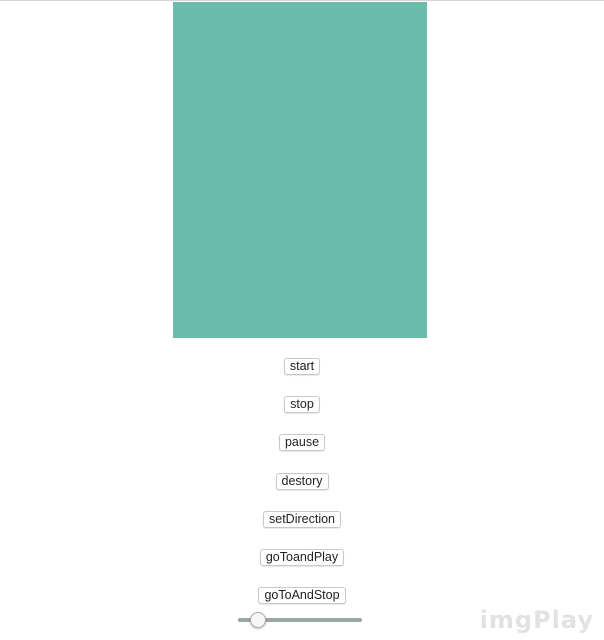  I want to click on destroy-button: destory, so click(302, 481).